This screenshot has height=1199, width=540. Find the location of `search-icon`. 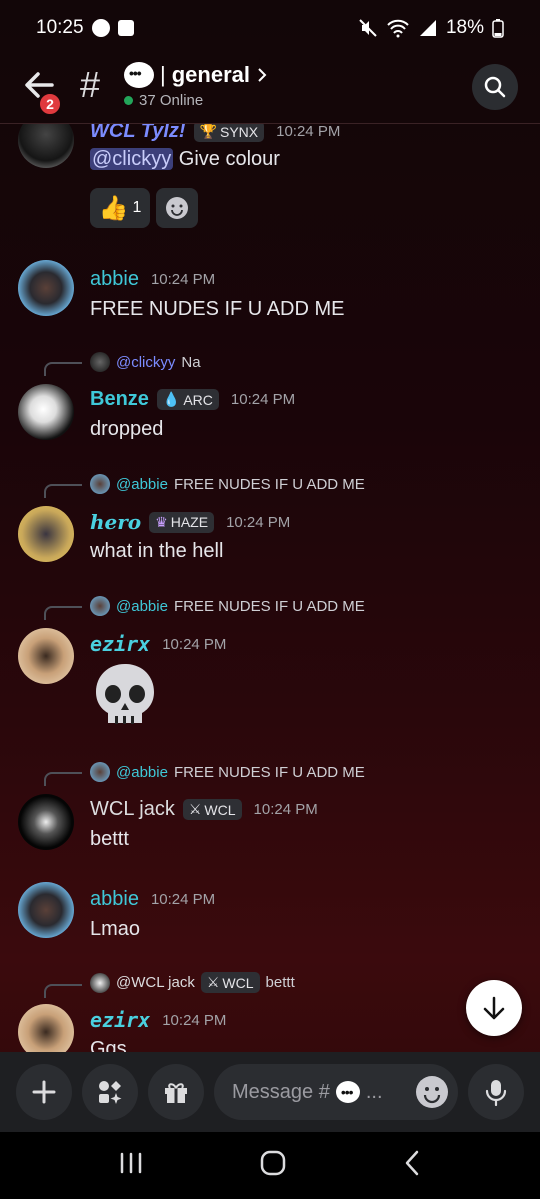

search-icon is located at coordinates (495, 87).